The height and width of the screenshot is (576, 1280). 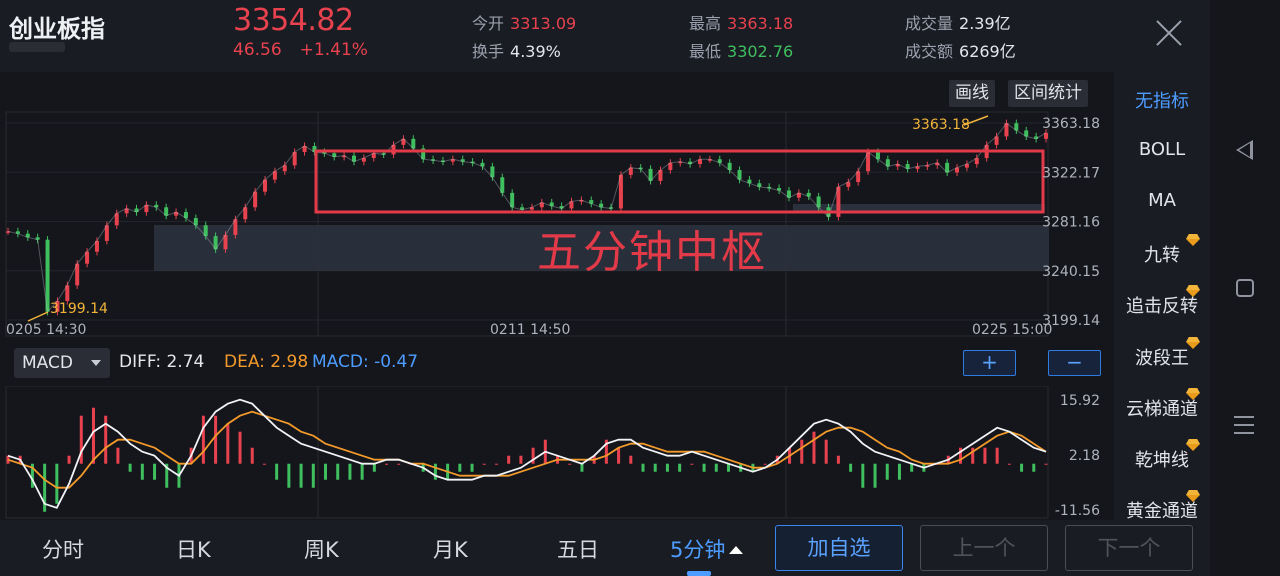 I want to click on time-tick-label: 0225 15:00, so click(x=1012, y=330).